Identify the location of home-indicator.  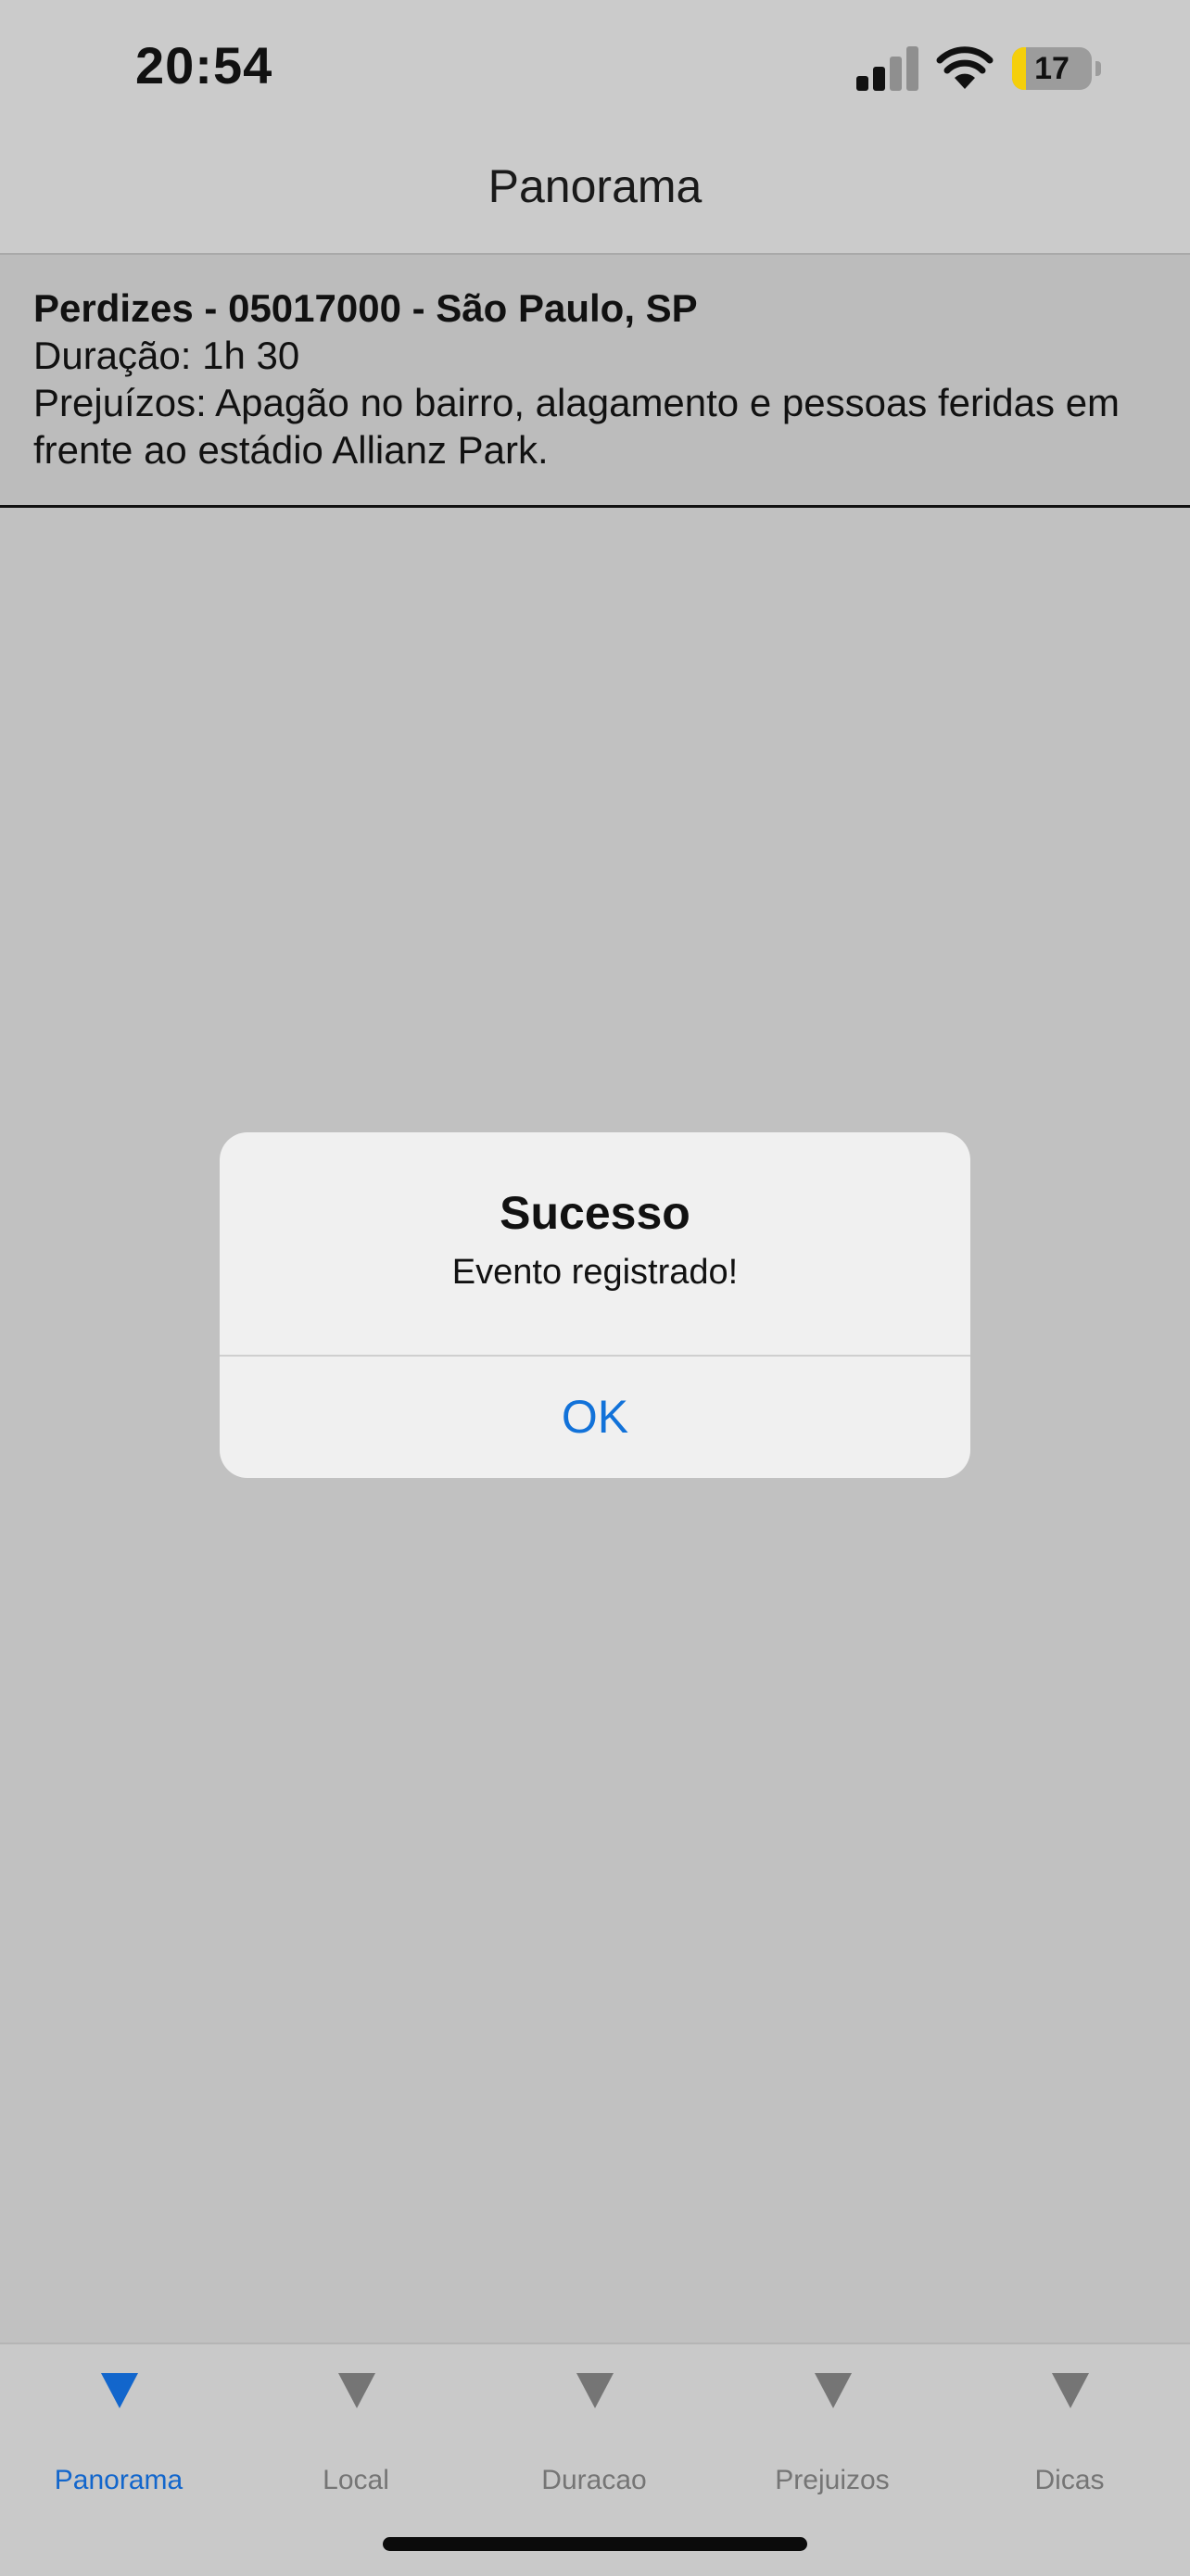
(595, 2544).